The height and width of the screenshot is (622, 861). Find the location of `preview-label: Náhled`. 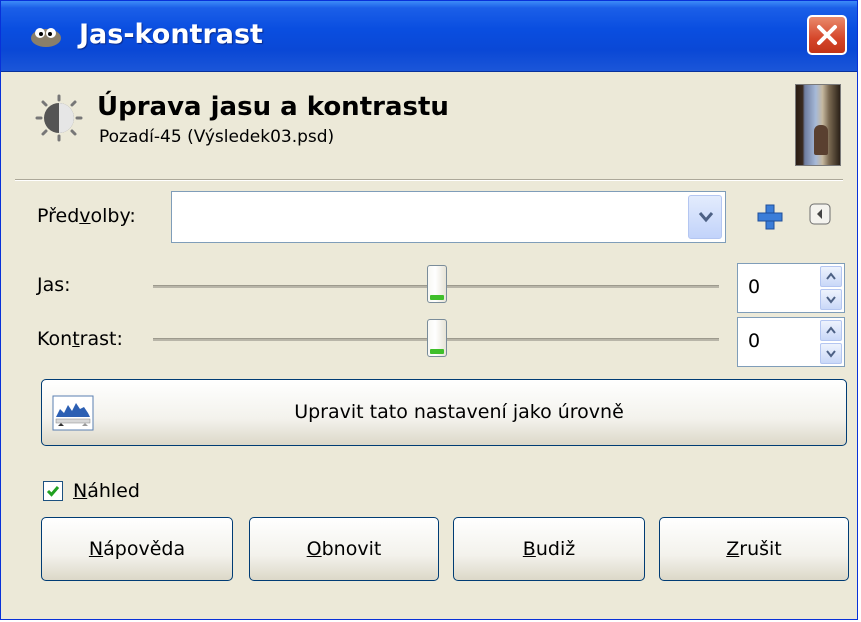

preview-label: Náhled is located at coordinates (106, 491).